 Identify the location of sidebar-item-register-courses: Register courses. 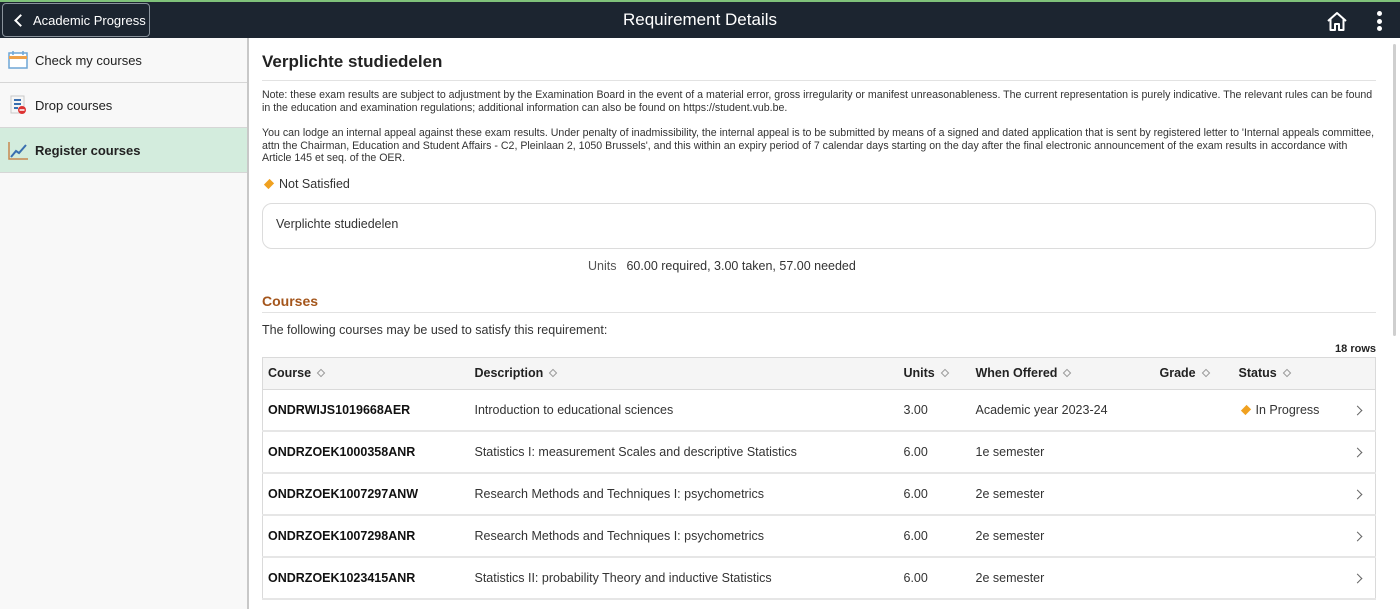
(123, 150).